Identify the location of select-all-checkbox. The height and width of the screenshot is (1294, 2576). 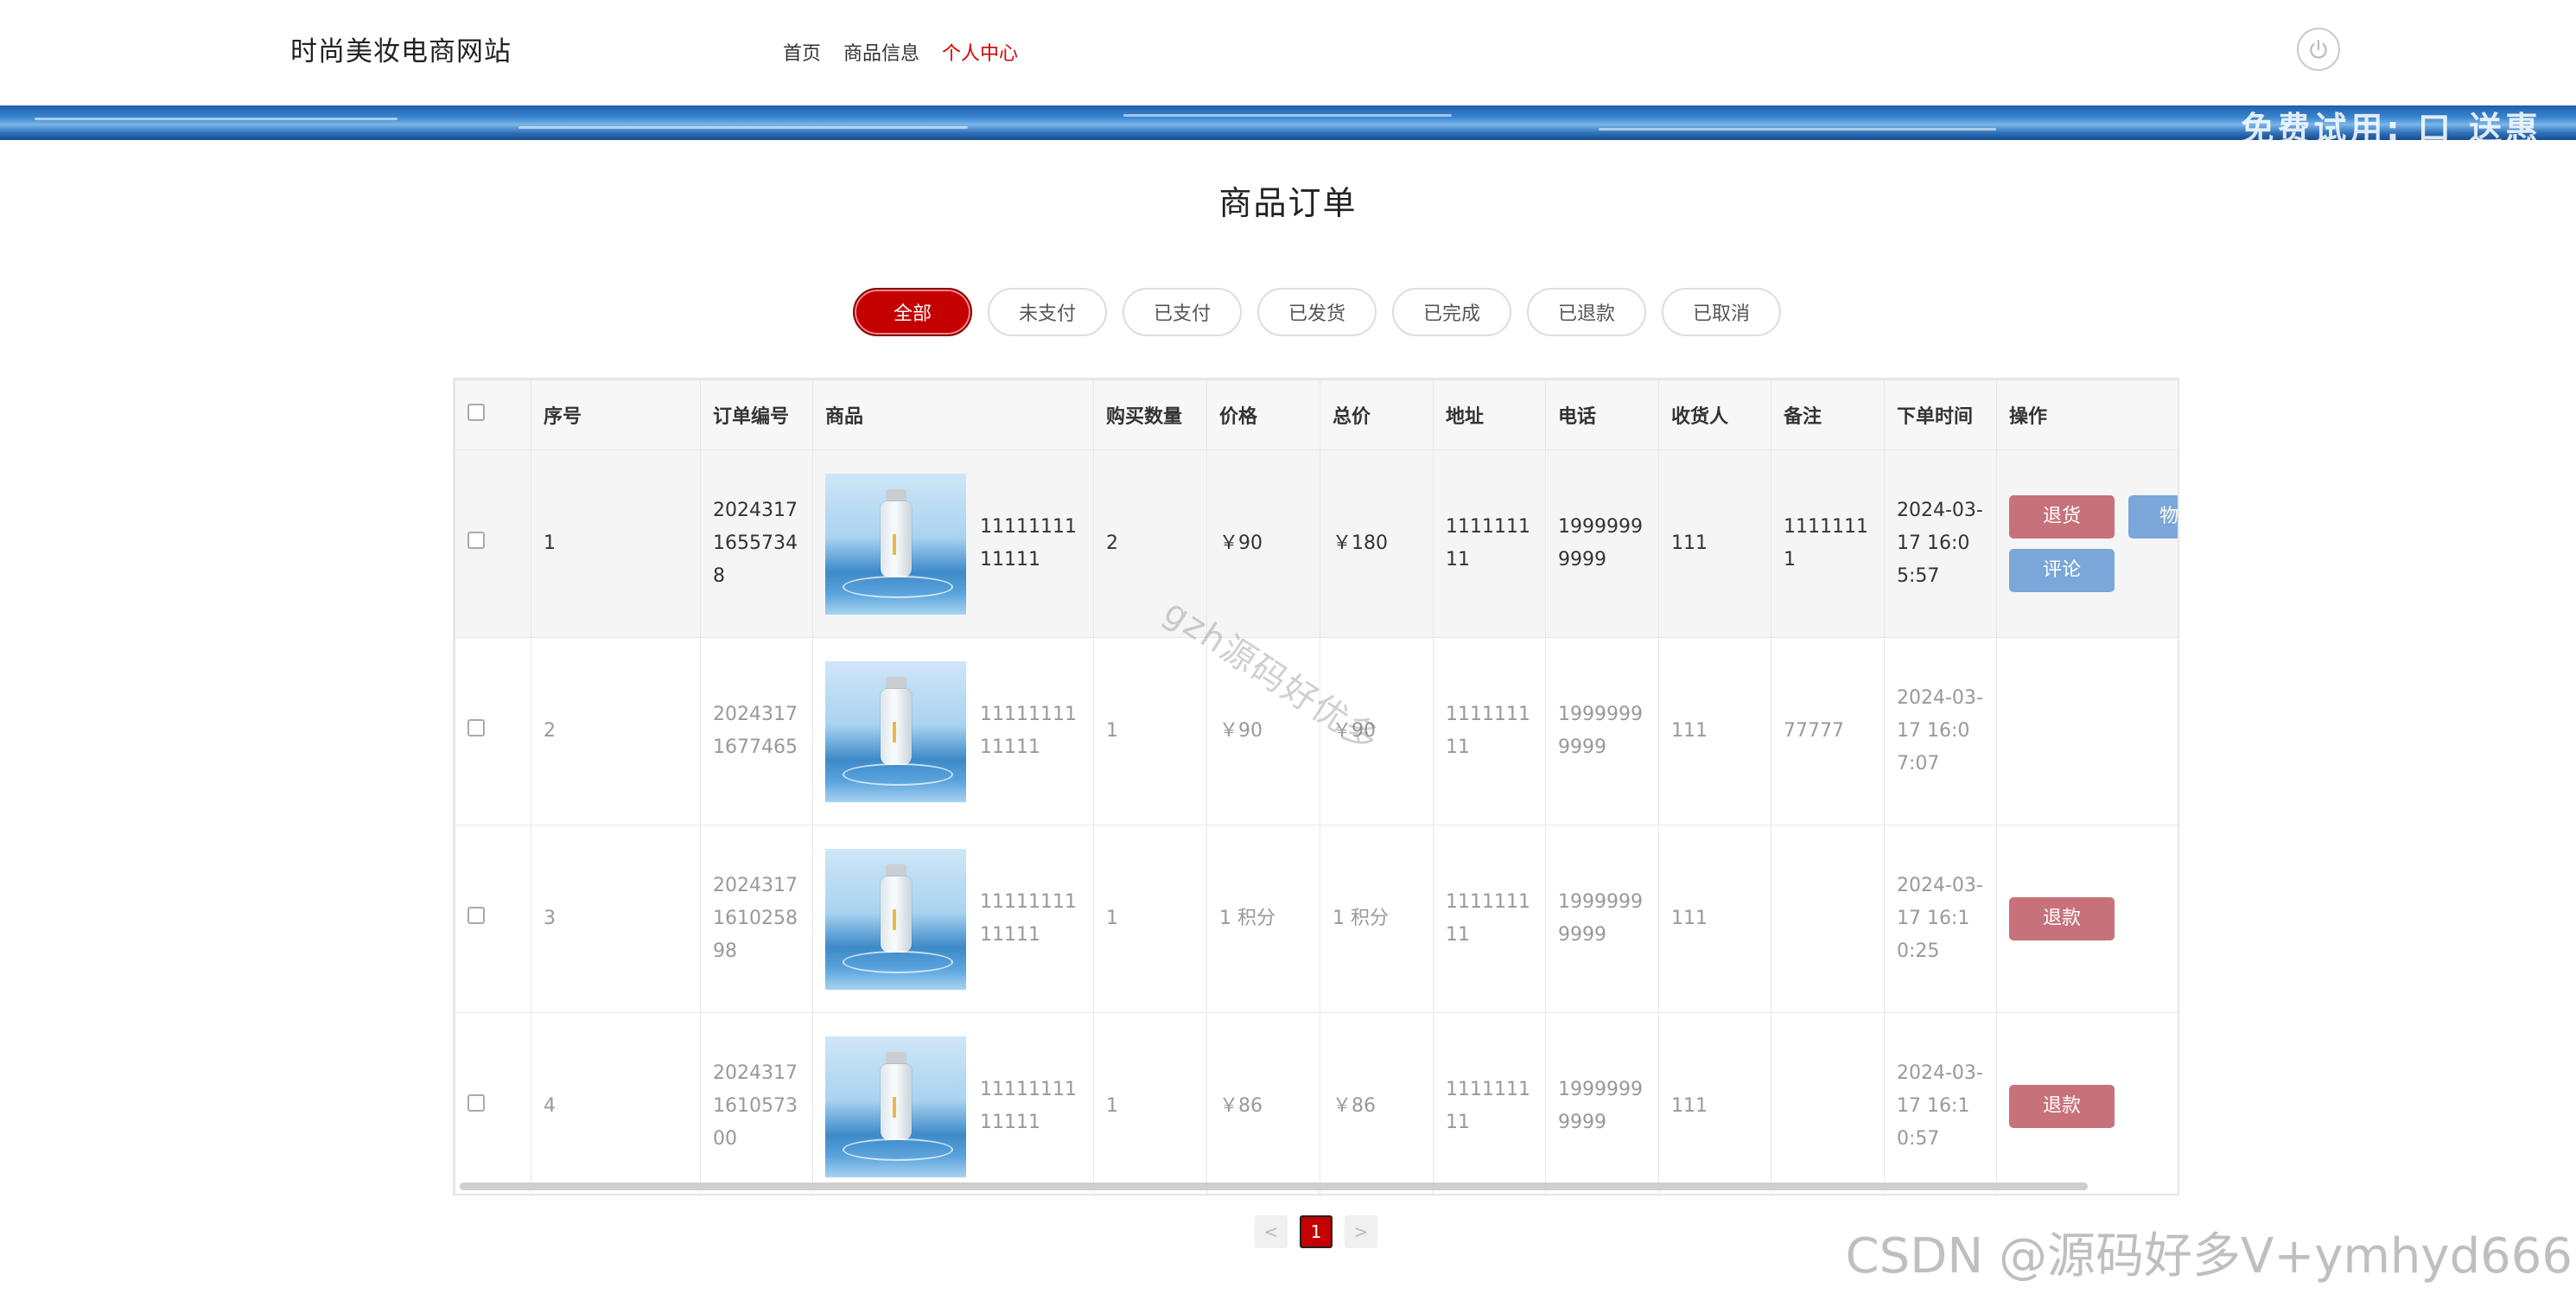
(476, 412).